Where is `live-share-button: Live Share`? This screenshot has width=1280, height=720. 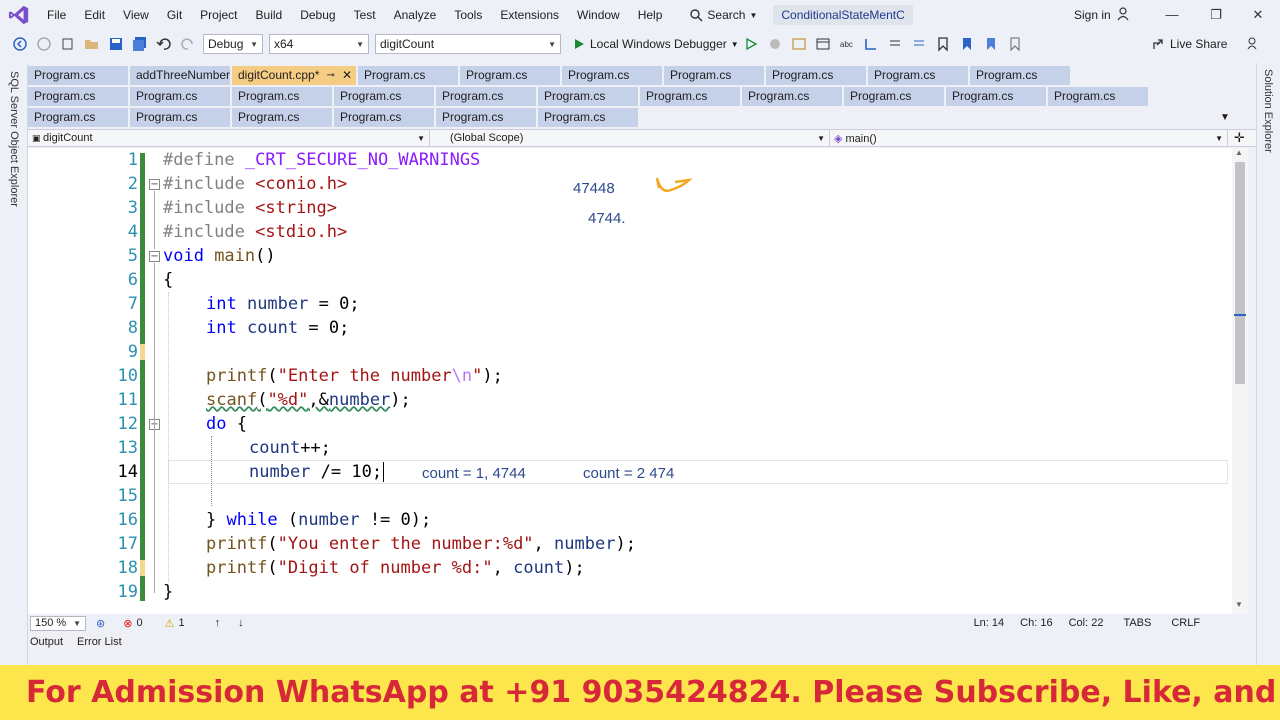 live-share-button: Live Share is located at coordinates (1189, 44).